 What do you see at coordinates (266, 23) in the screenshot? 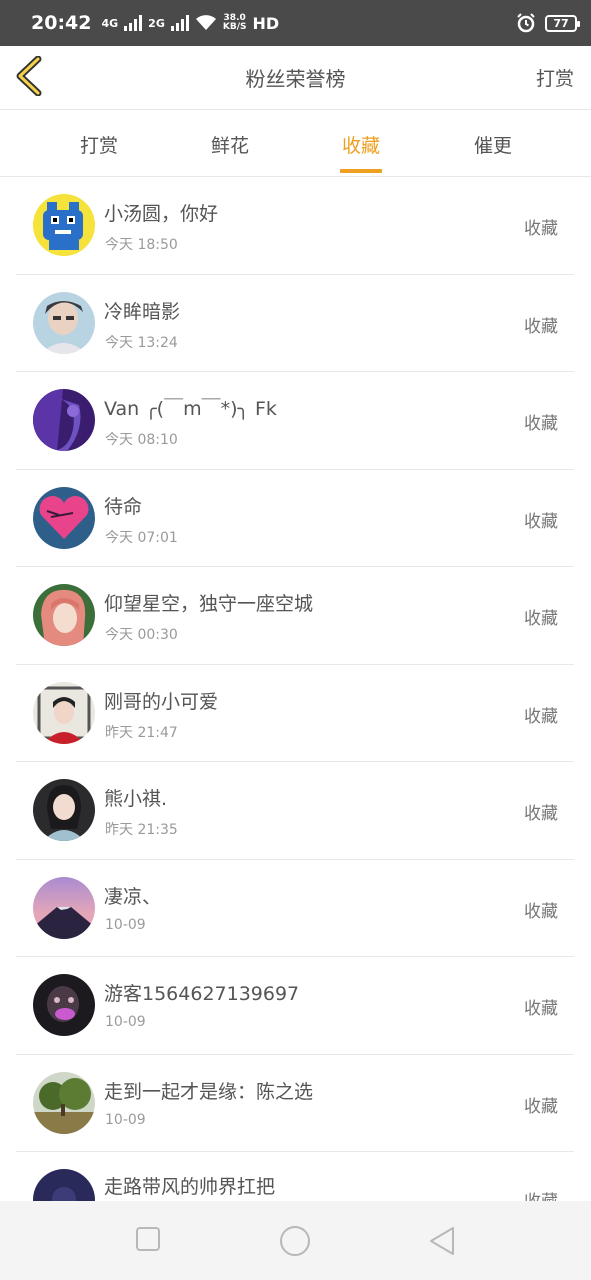
I see `hd-label: HD` at bounding box center [266, 23].